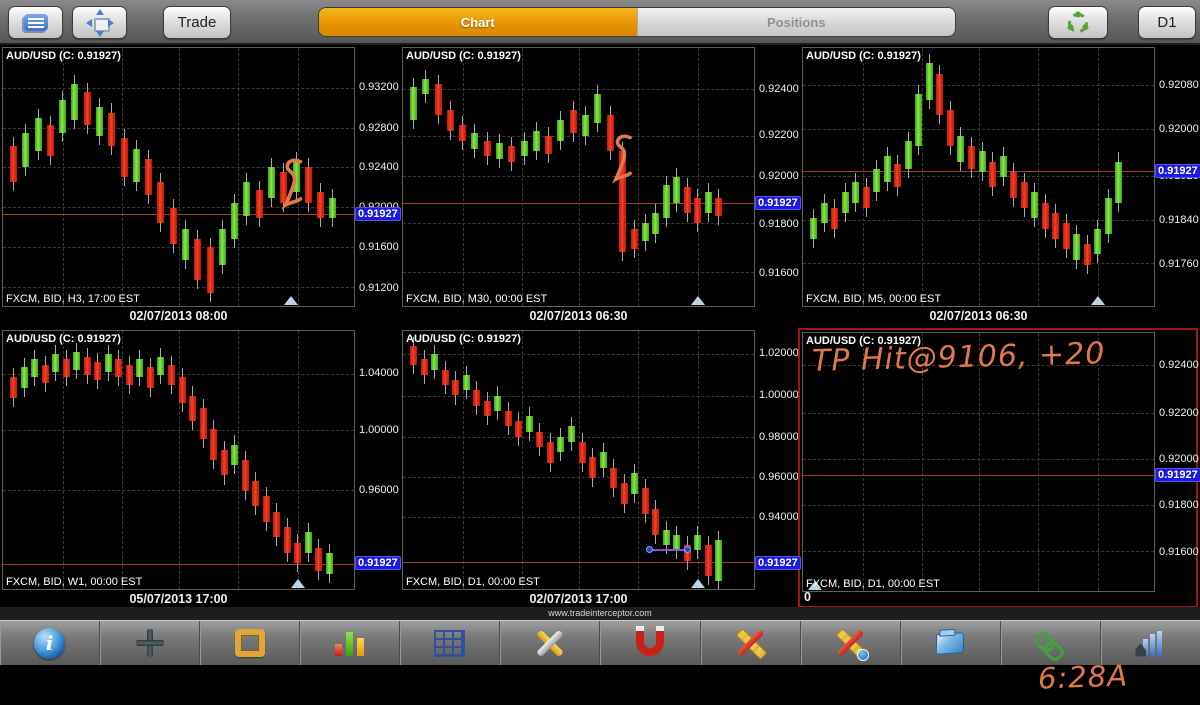 This screenshot has width=1200, height=705. What do you see at coordinates (807, 597) in the screenshot?
I see `chart-date: 0` at bounding box center [807, 597].